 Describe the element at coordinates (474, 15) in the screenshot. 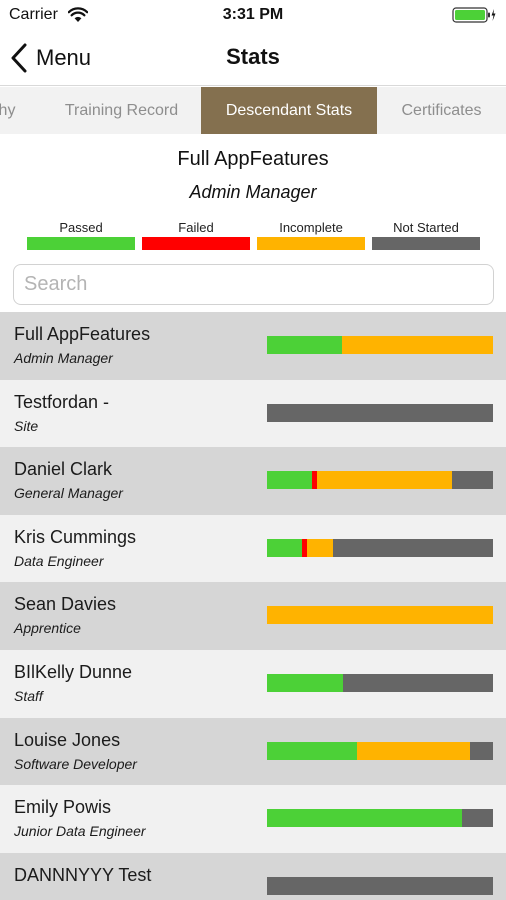

I see `battery-icon` at that location.